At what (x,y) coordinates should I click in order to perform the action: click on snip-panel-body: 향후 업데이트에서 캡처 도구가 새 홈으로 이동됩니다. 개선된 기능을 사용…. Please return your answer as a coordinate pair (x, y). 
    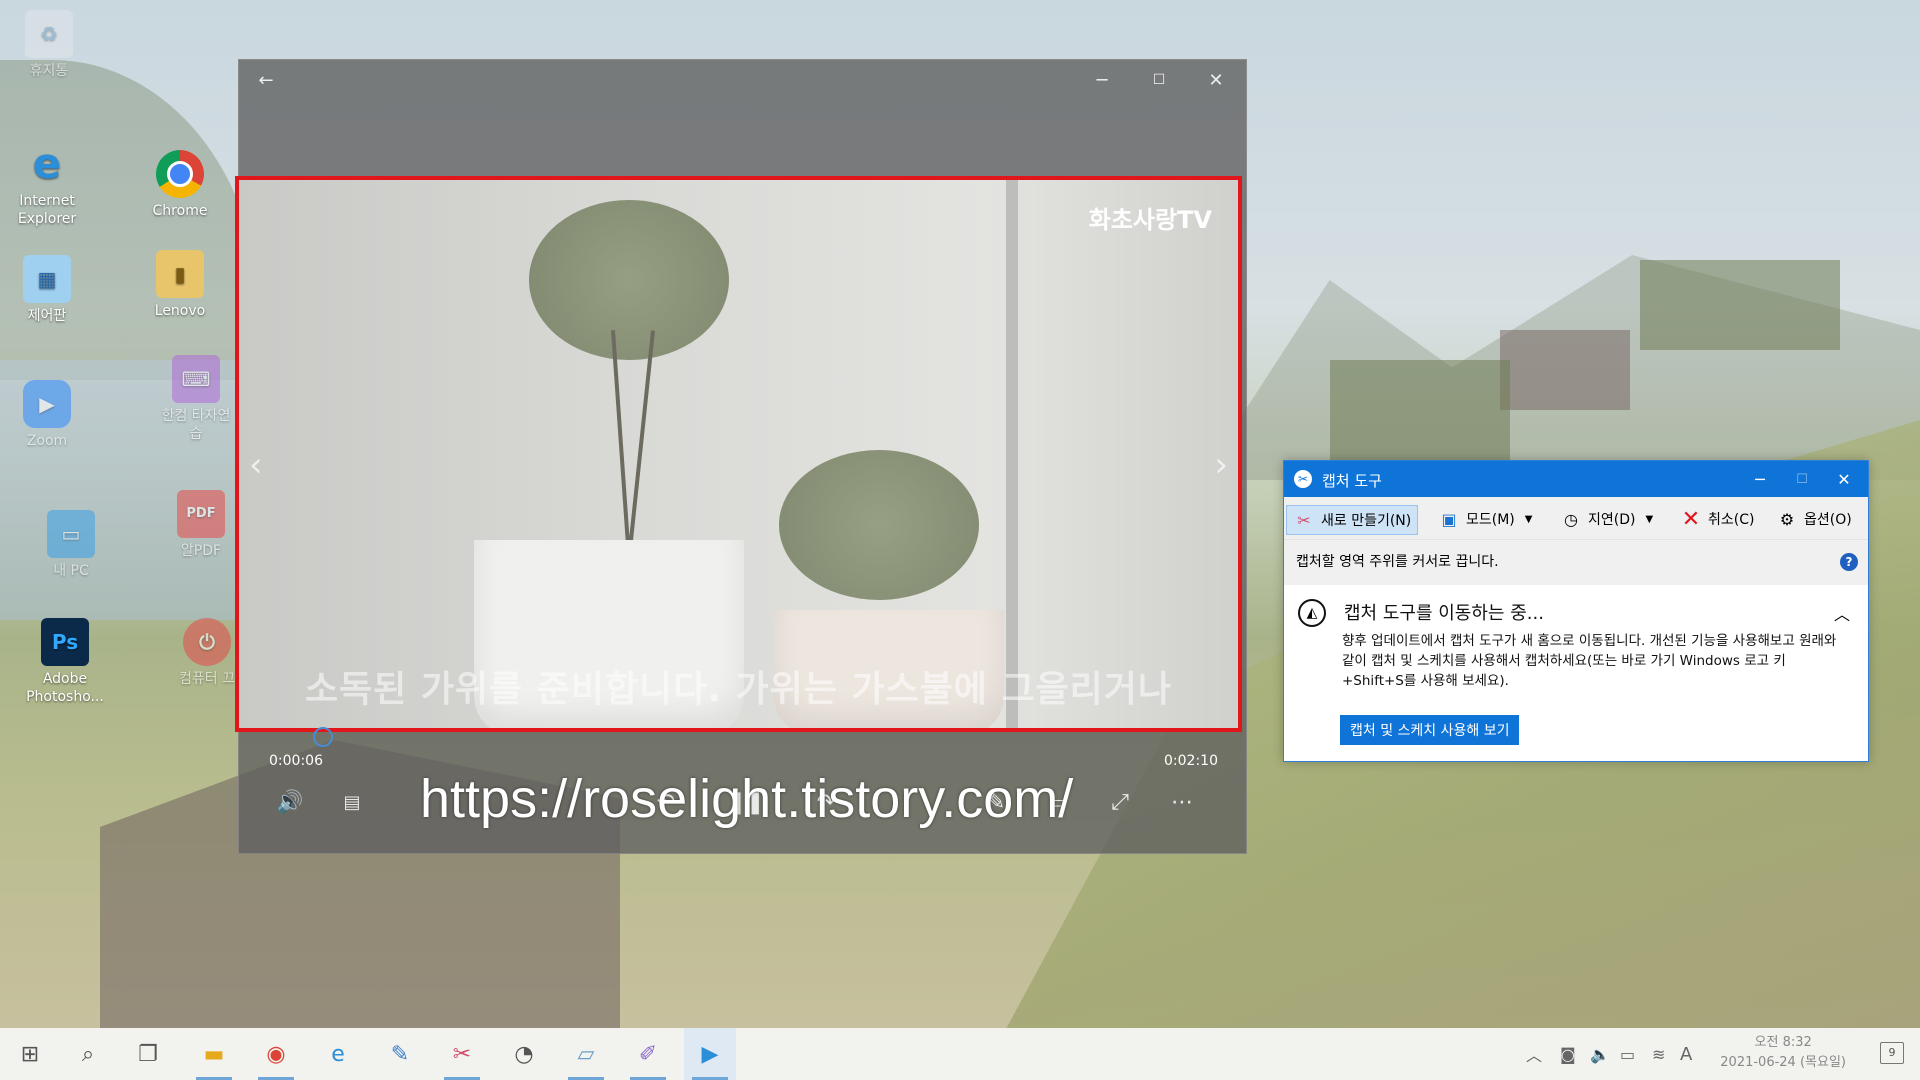
    Looking at the image, I should click on (1589, 661).